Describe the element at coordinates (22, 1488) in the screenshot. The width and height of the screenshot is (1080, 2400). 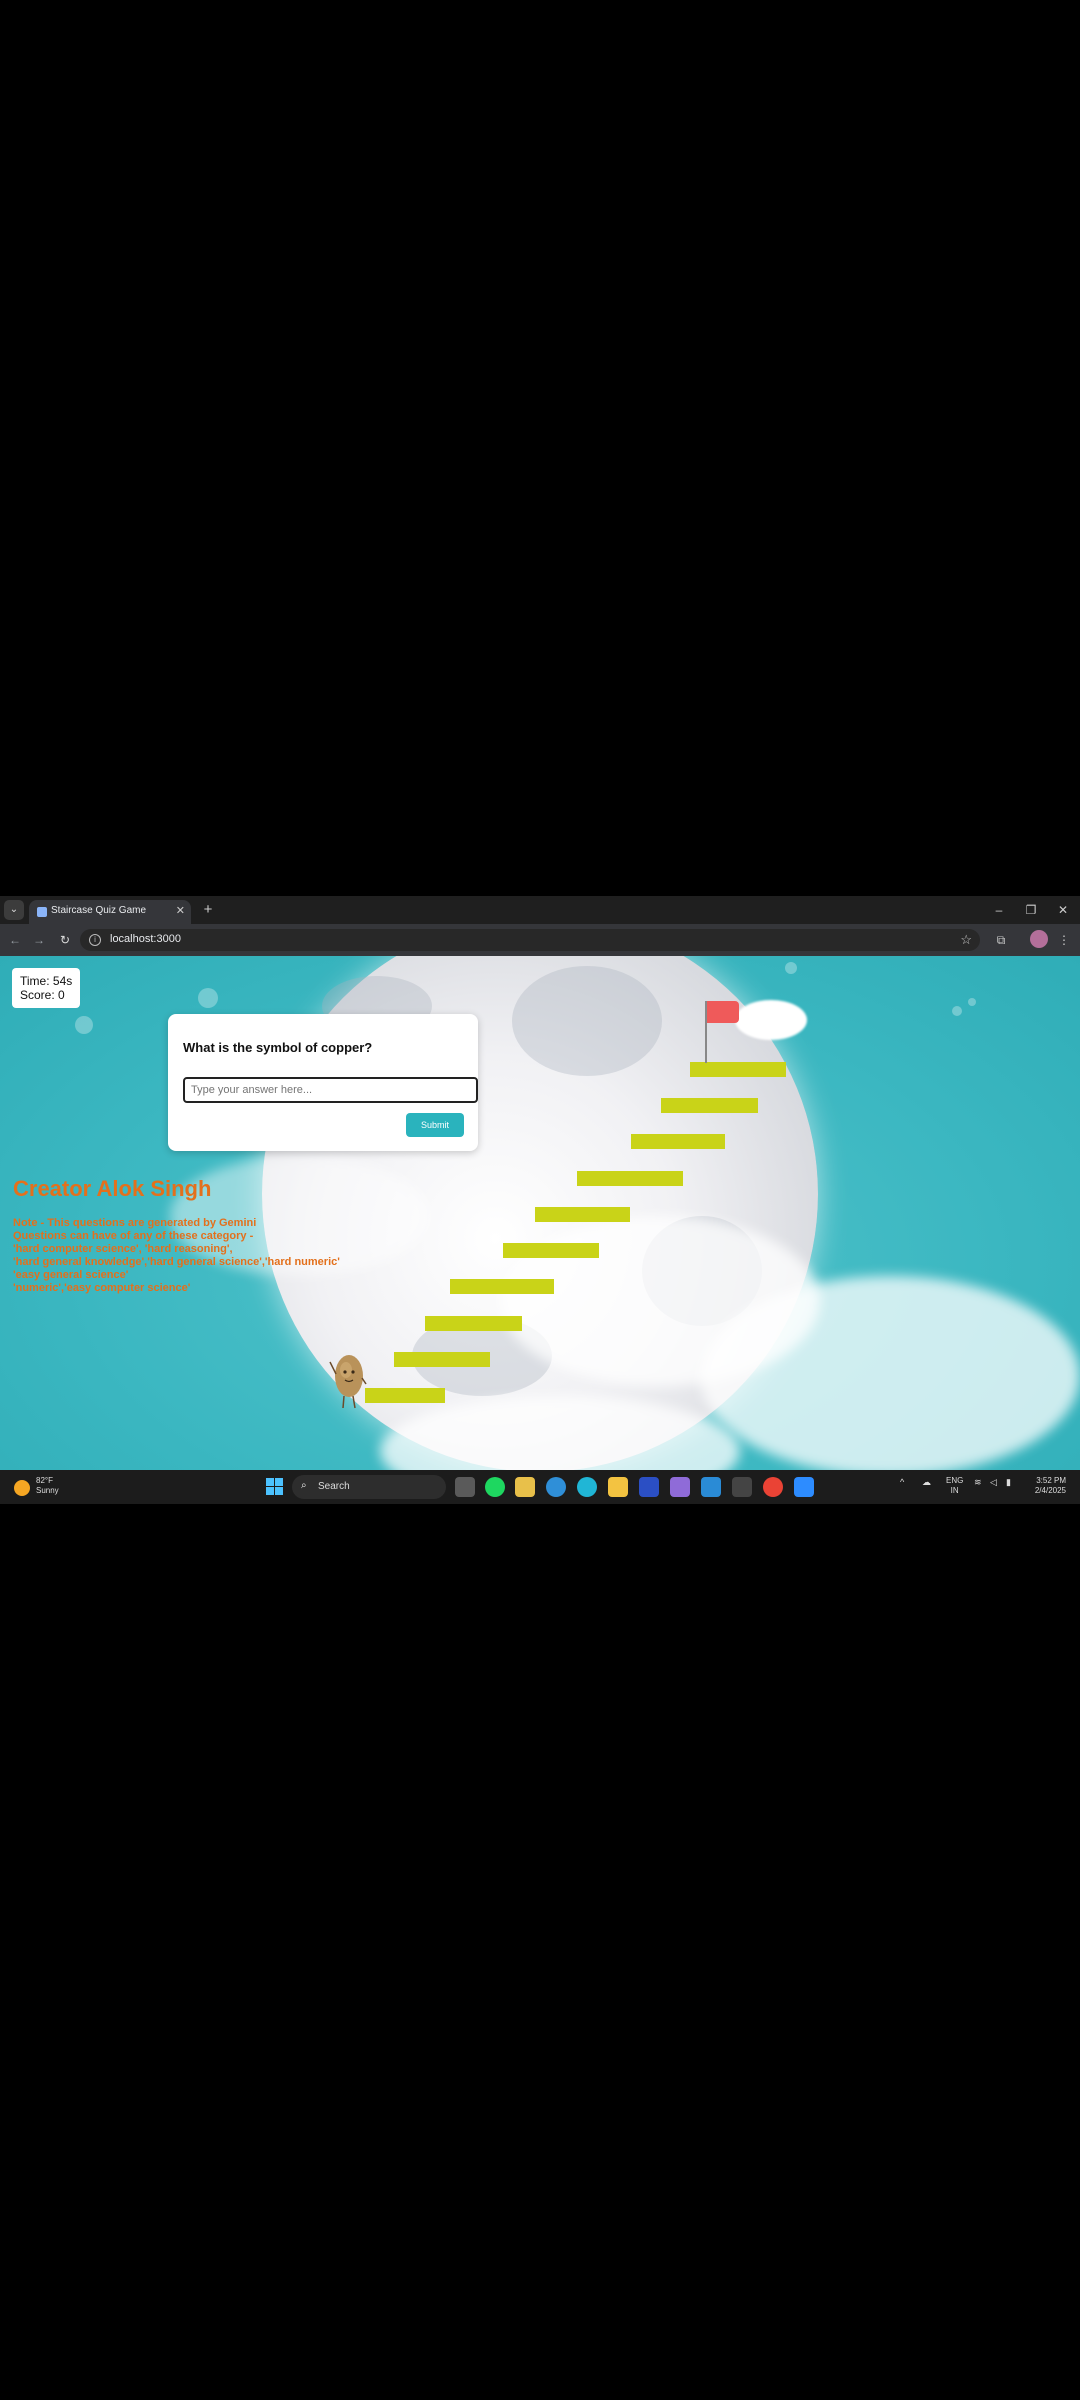
I see `sun-icon` at that location.